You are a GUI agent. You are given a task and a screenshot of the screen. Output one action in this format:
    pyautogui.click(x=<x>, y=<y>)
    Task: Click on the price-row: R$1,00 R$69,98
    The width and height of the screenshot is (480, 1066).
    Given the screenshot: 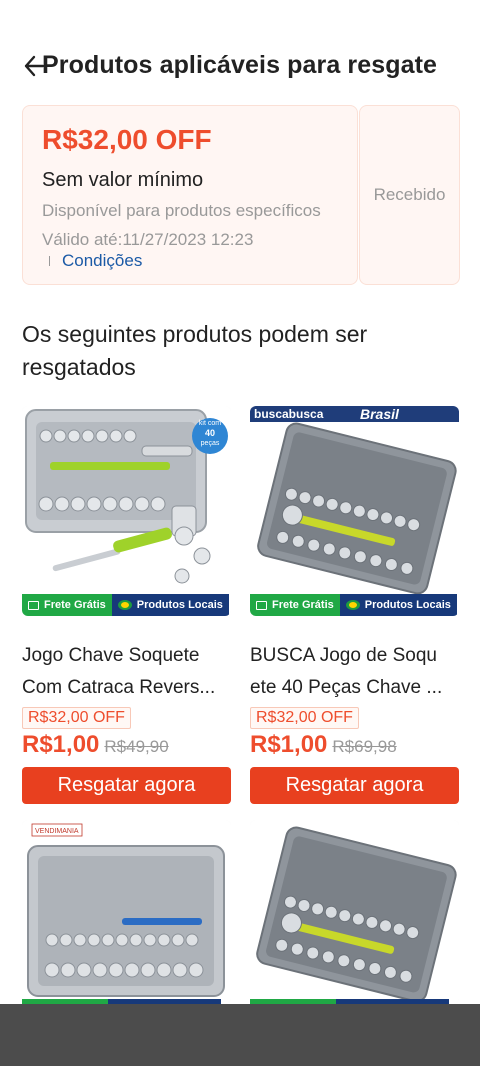 What is the action you would take?
    pyautogui.click(x=354, y=745)
    